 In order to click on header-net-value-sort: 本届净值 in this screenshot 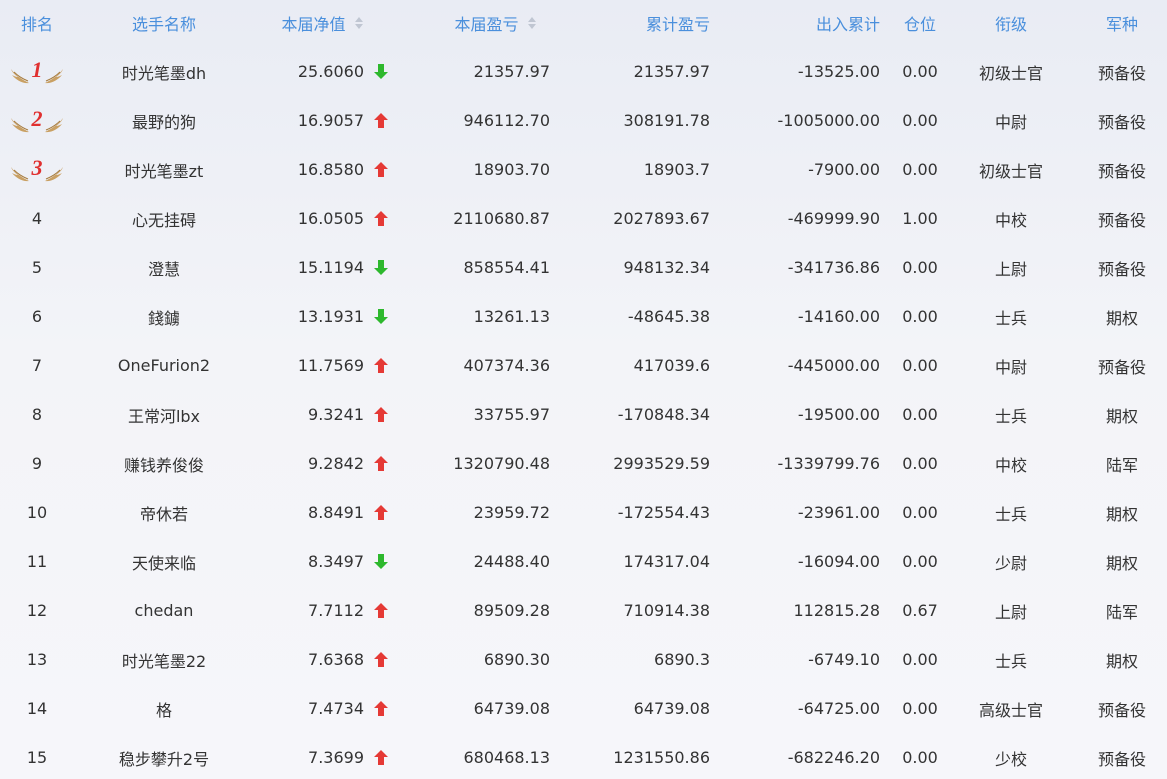, I will do `click(322, 23)`.